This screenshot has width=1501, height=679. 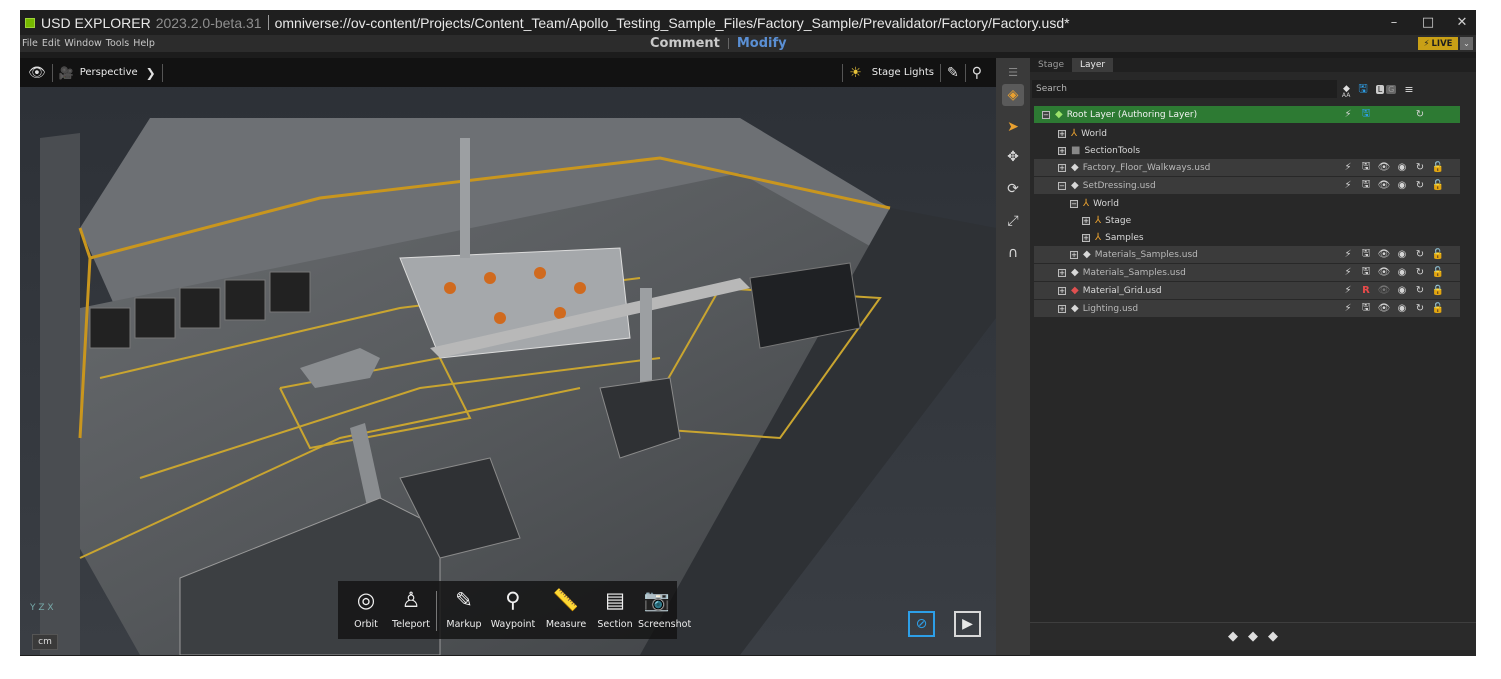 I want to click on rotate-icon: ⟳, so click(x=1013, y=189).